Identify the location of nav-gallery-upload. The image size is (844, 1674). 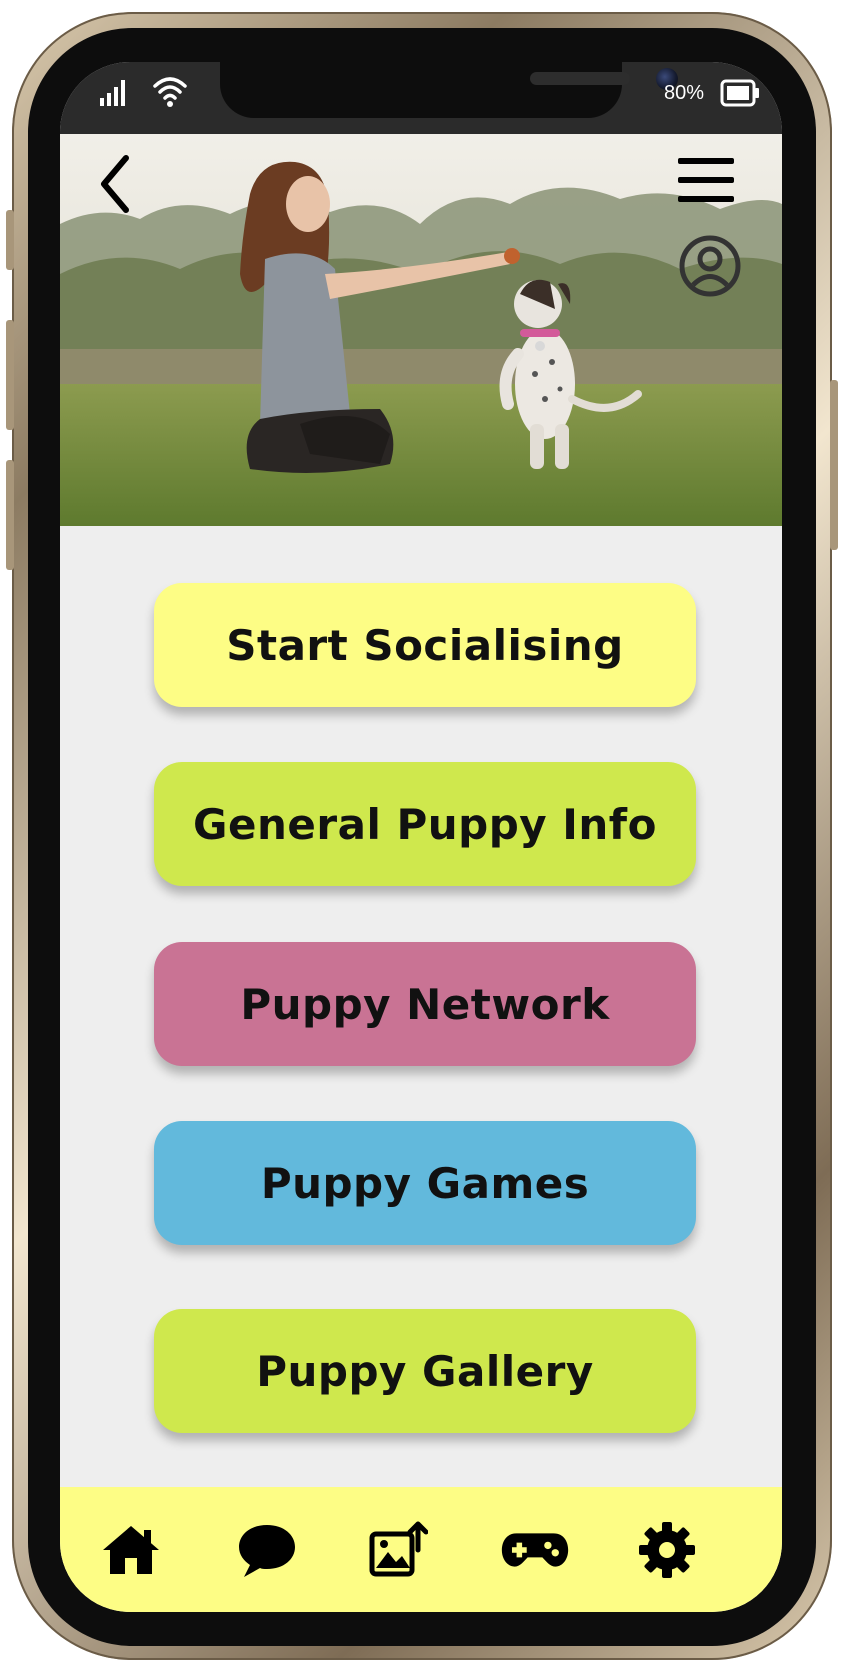
(398, 1550).